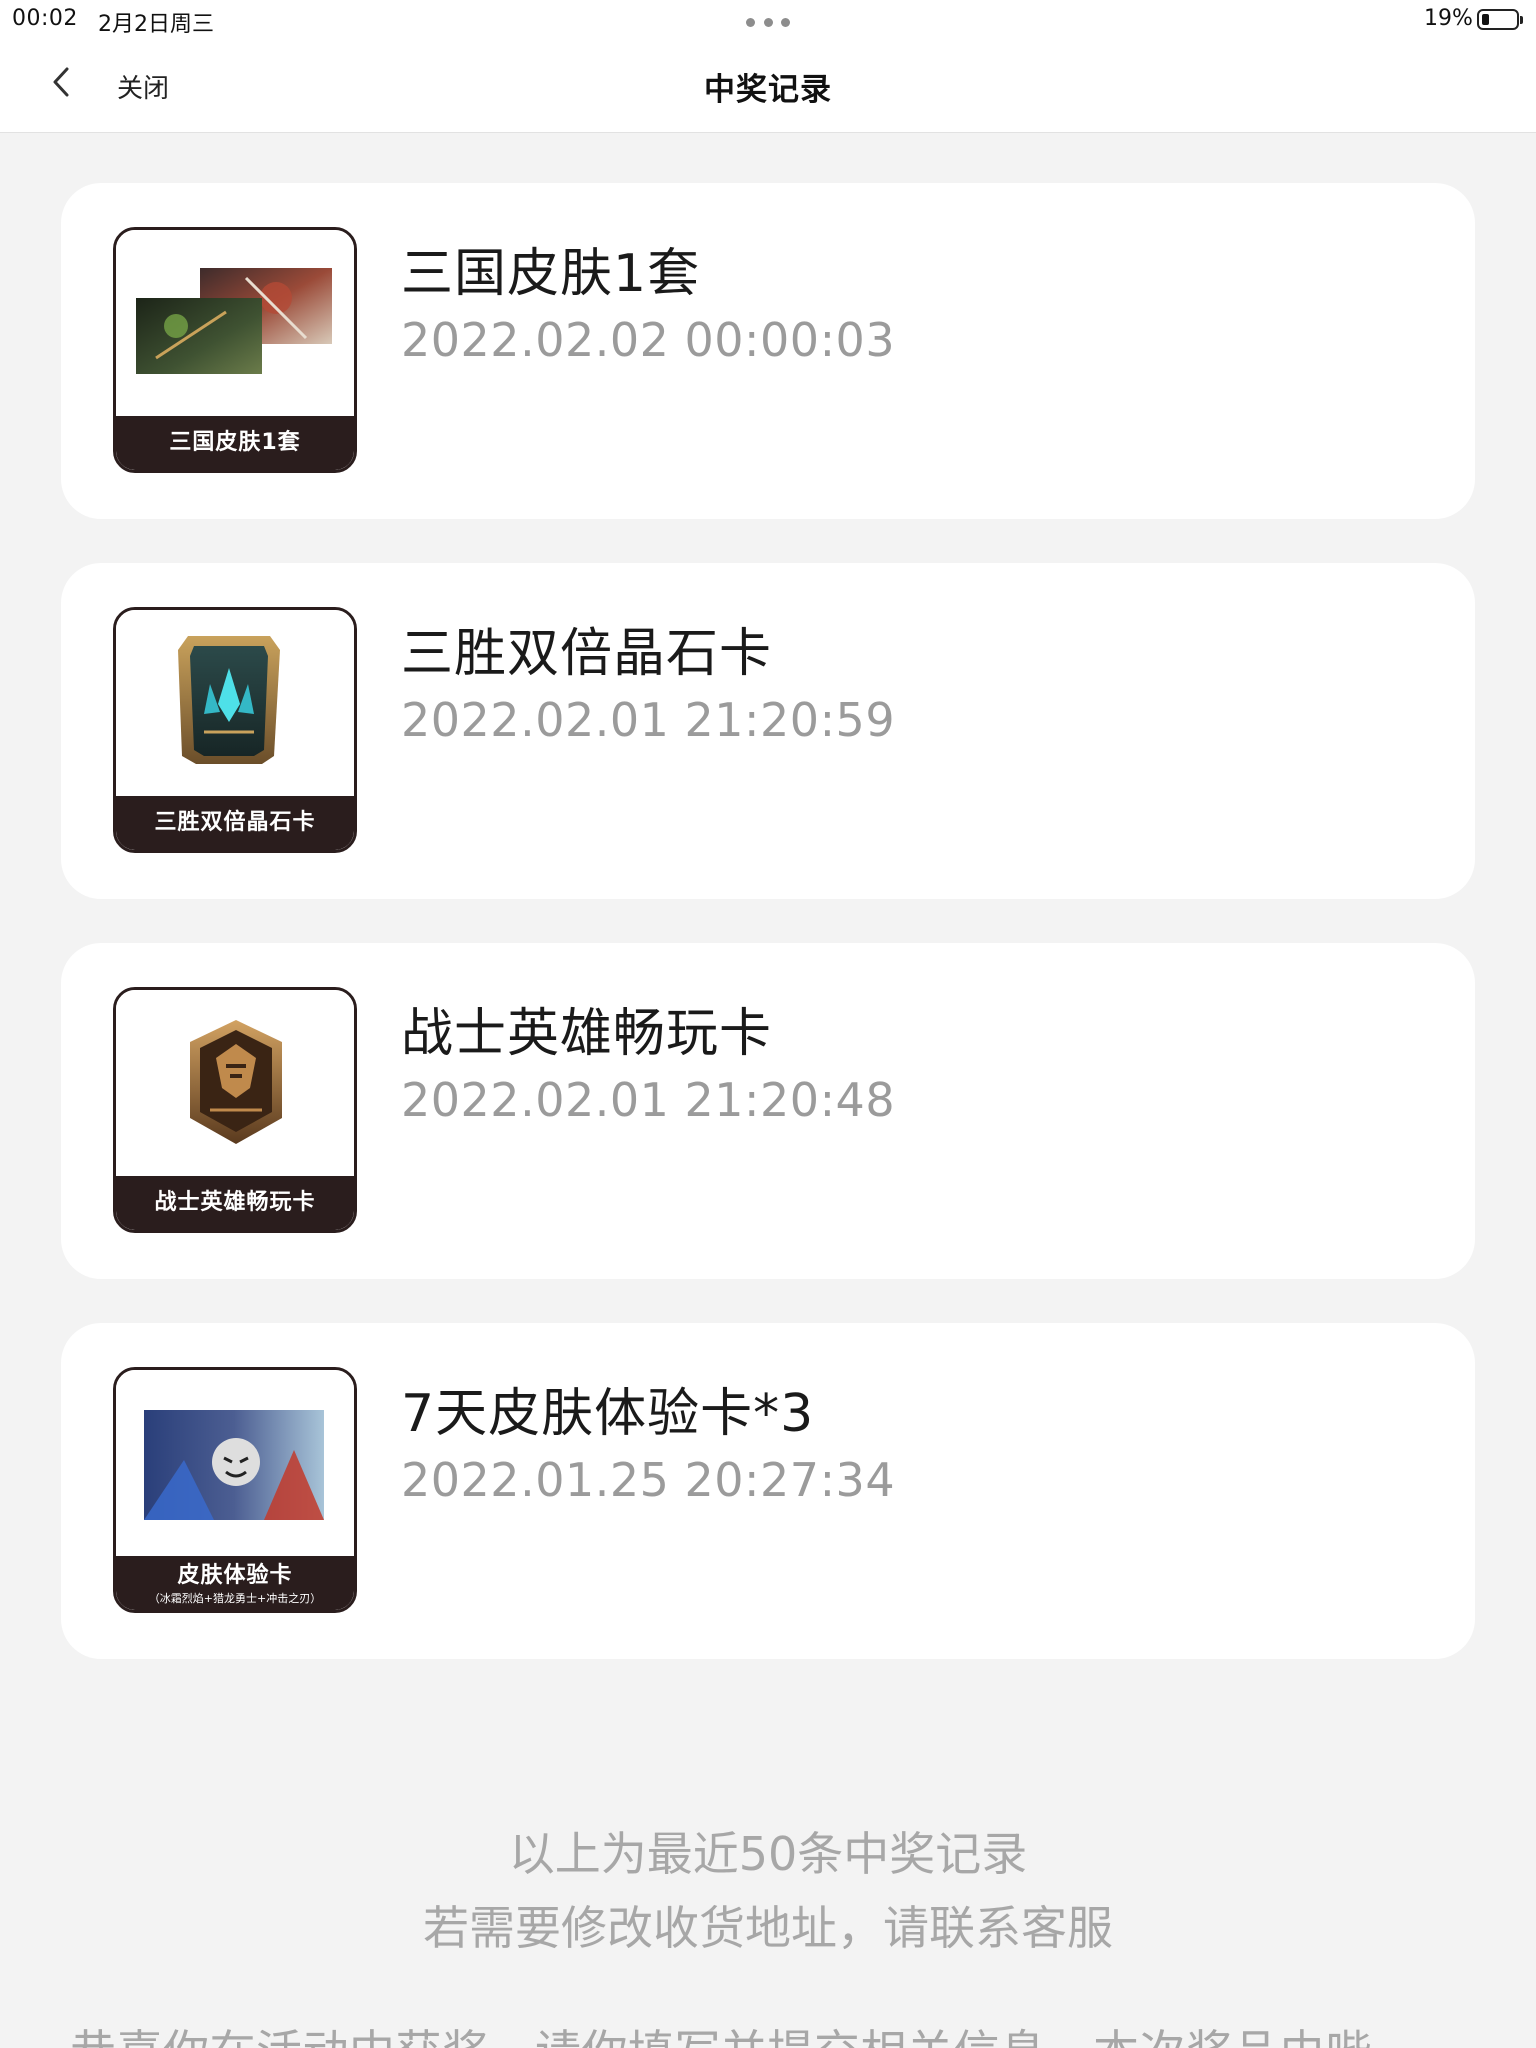 Image resolution: width=1536 pixels, height=2048 pixels. I want to click on congratulation-note: 恭喜你在活动中获奖，请你填写并提交相关信息，本次奖品由哔, so click(721, 2032).